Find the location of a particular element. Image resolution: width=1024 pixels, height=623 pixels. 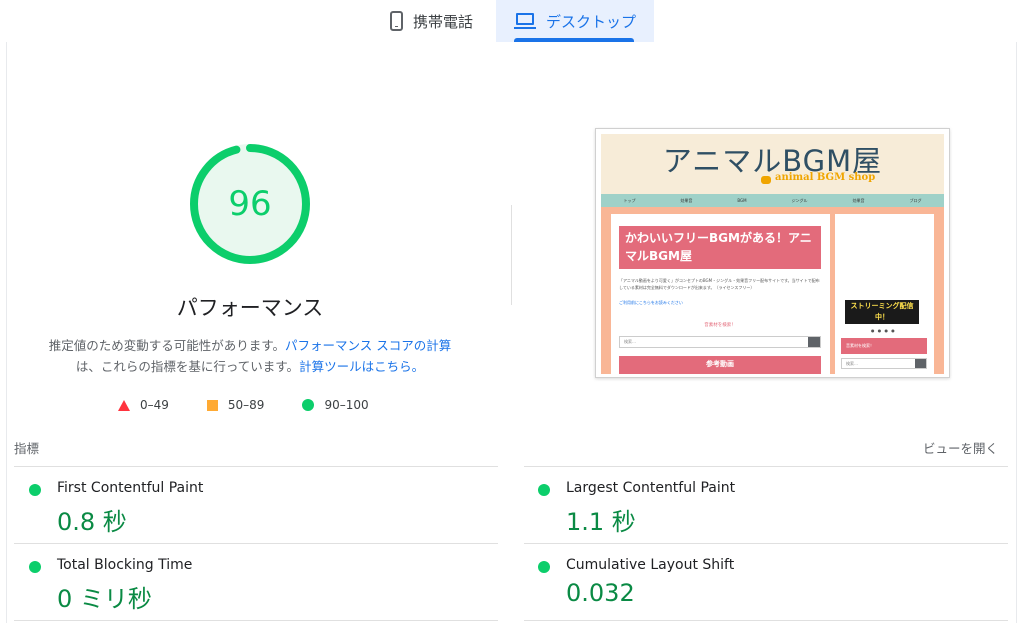

laptop-icon is located at coordinates (525, 21).